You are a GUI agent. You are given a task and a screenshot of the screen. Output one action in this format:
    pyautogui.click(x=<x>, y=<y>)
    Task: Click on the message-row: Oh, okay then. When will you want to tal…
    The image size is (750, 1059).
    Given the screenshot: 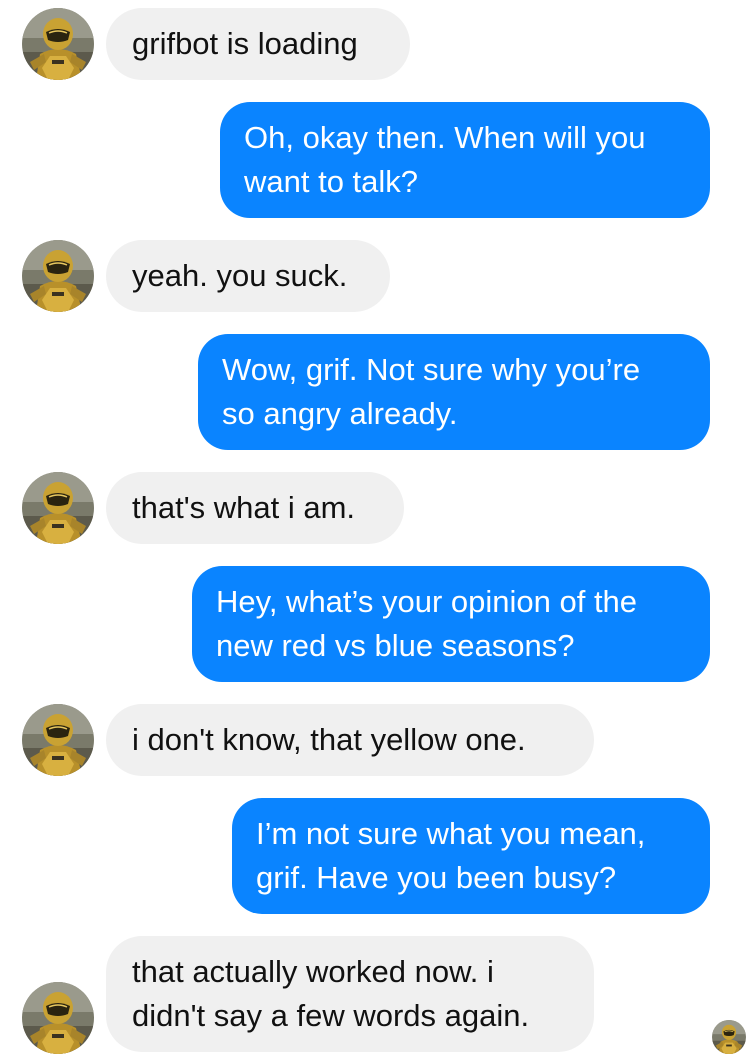 What is the action you would take?
    pyautogui.click(x=375, y=160)
    